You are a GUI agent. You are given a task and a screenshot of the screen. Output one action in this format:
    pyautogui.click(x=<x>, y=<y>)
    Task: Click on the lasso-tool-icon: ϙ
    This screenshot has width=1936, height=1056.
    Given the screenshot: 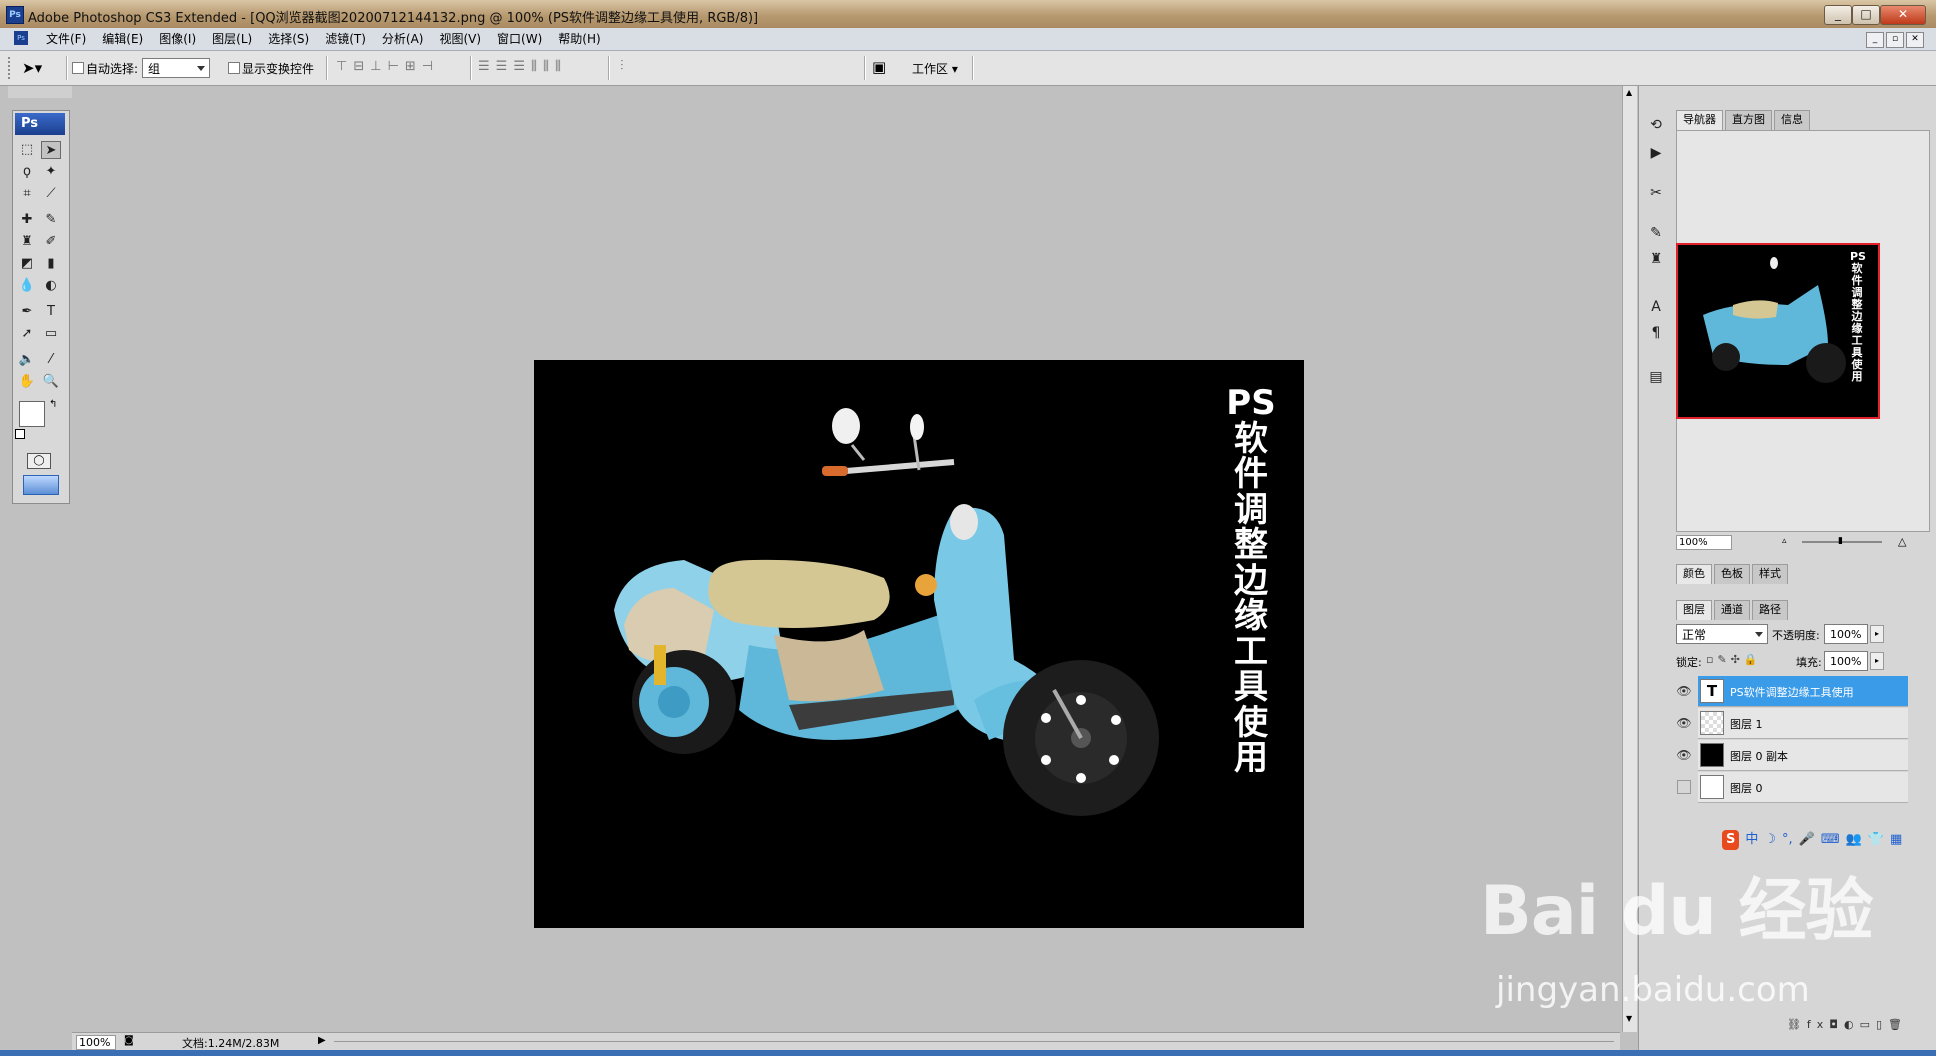 What is the action you would take?
    pyautogui.click(x=27, y=172)
    